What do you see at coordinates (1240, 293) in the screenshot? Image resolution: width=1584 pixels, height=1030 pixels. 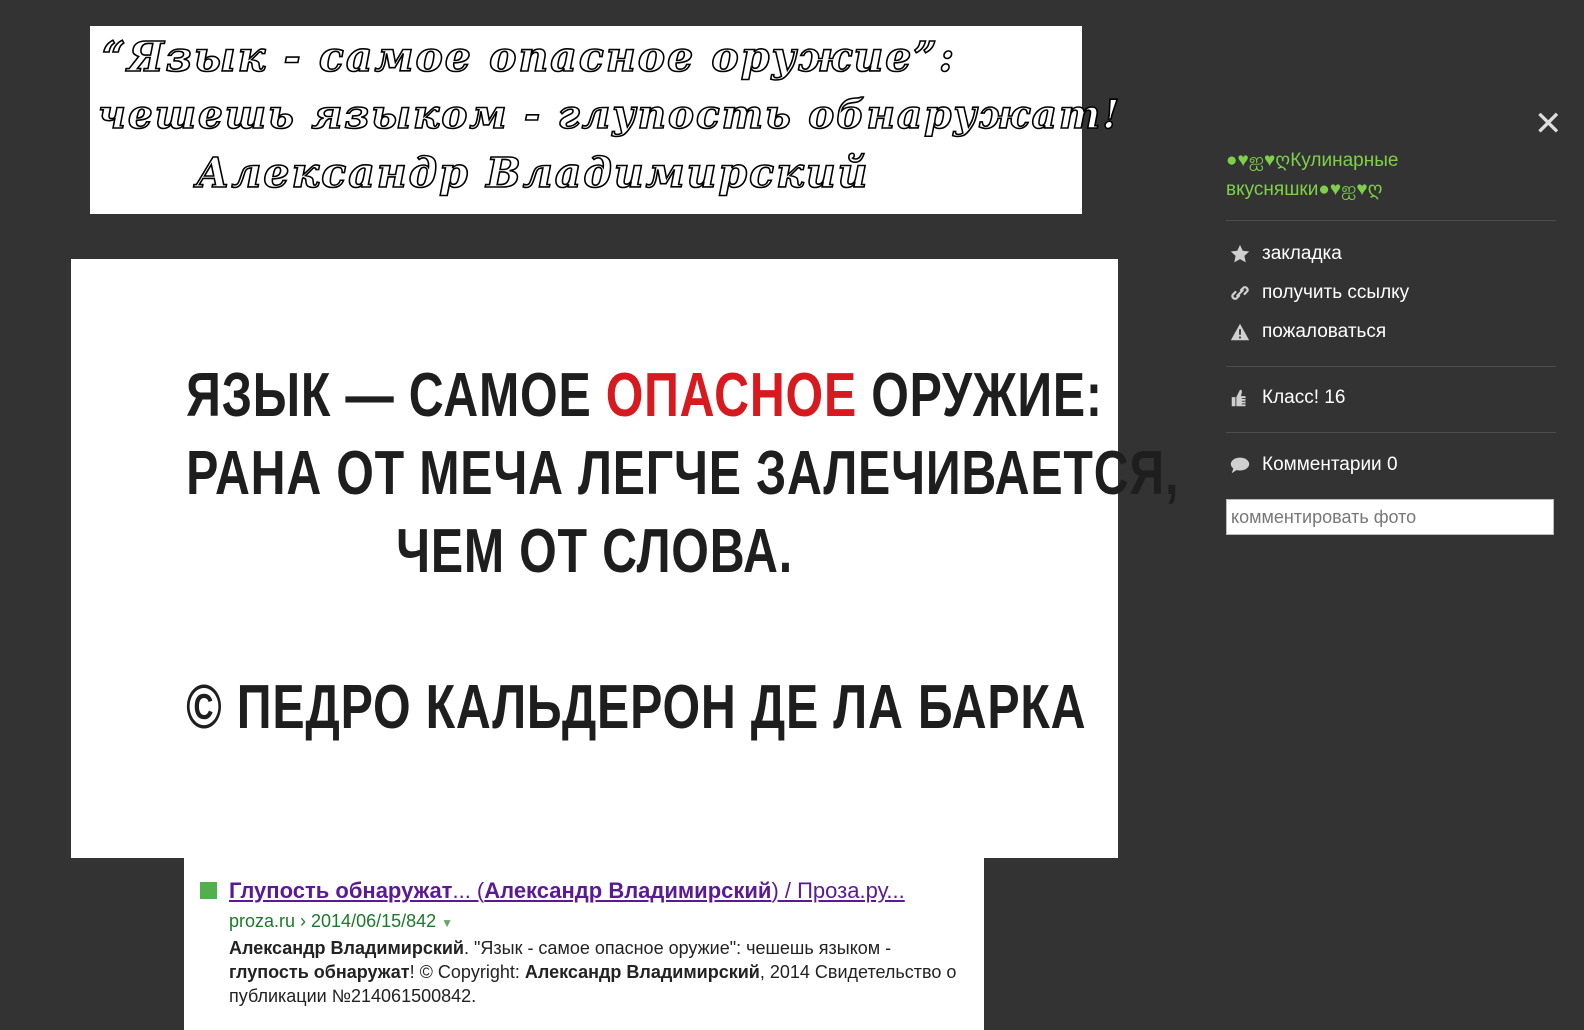 I see `link-icon` at bounding box center [1240, 293].